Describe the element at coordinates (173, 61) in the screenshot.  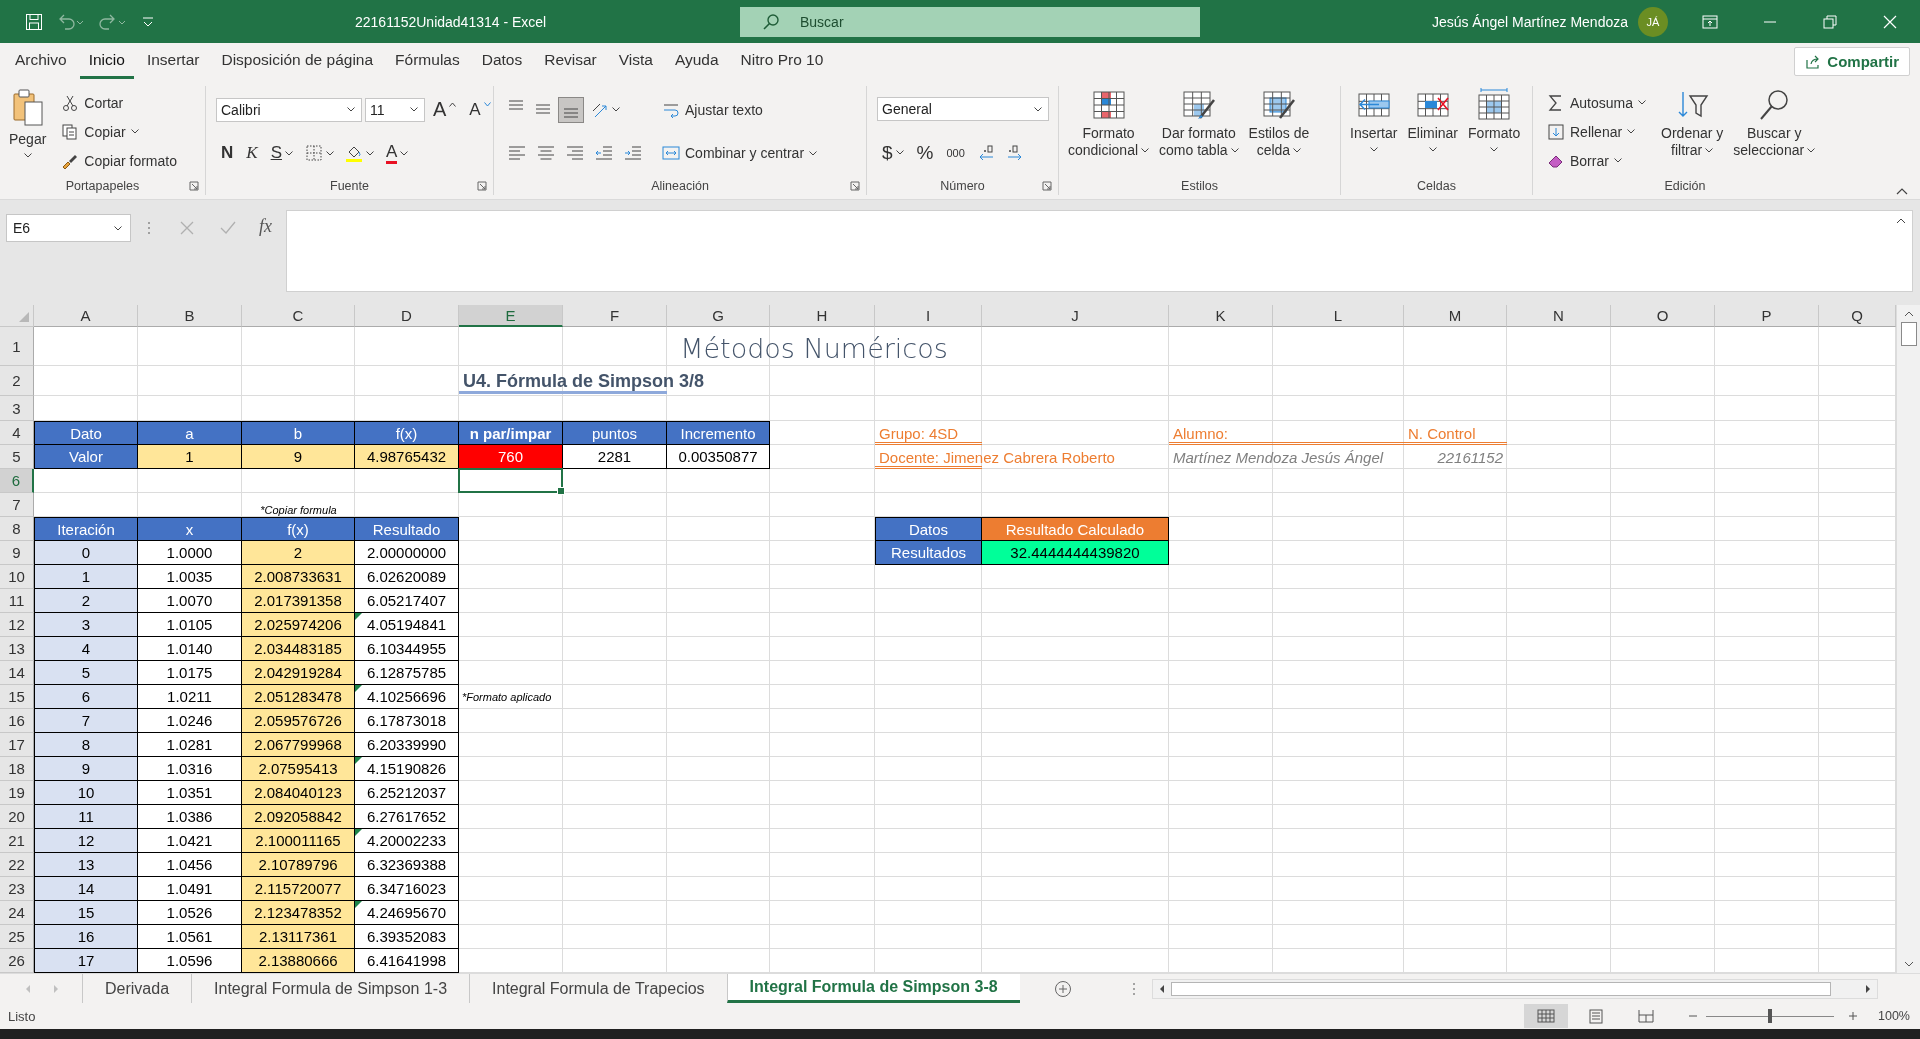
I see `menu-tab: Insertar` at that location.